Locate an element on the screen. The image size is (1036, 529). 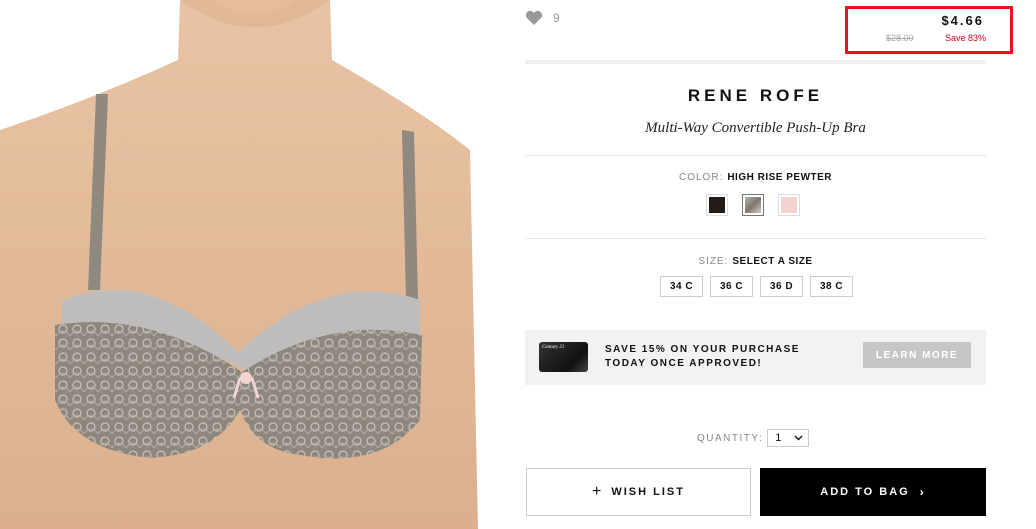
quantity: QUANTITY: 1 is located at coordinates (753, 438).